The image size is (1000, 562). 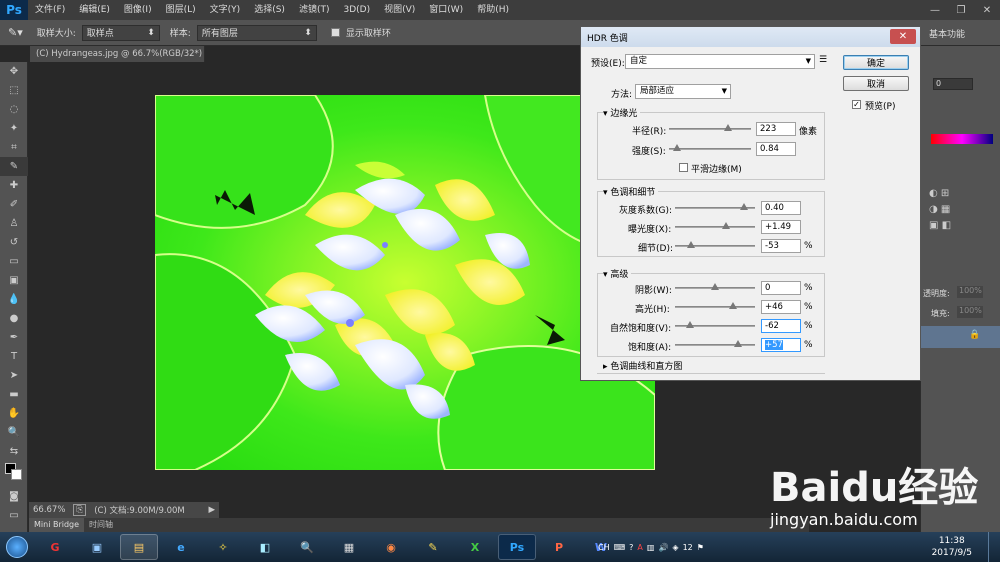 What do you see at coordinates (715, 244) in the screenshot?
I see `detail-slider` at bounding box center [715, 244].